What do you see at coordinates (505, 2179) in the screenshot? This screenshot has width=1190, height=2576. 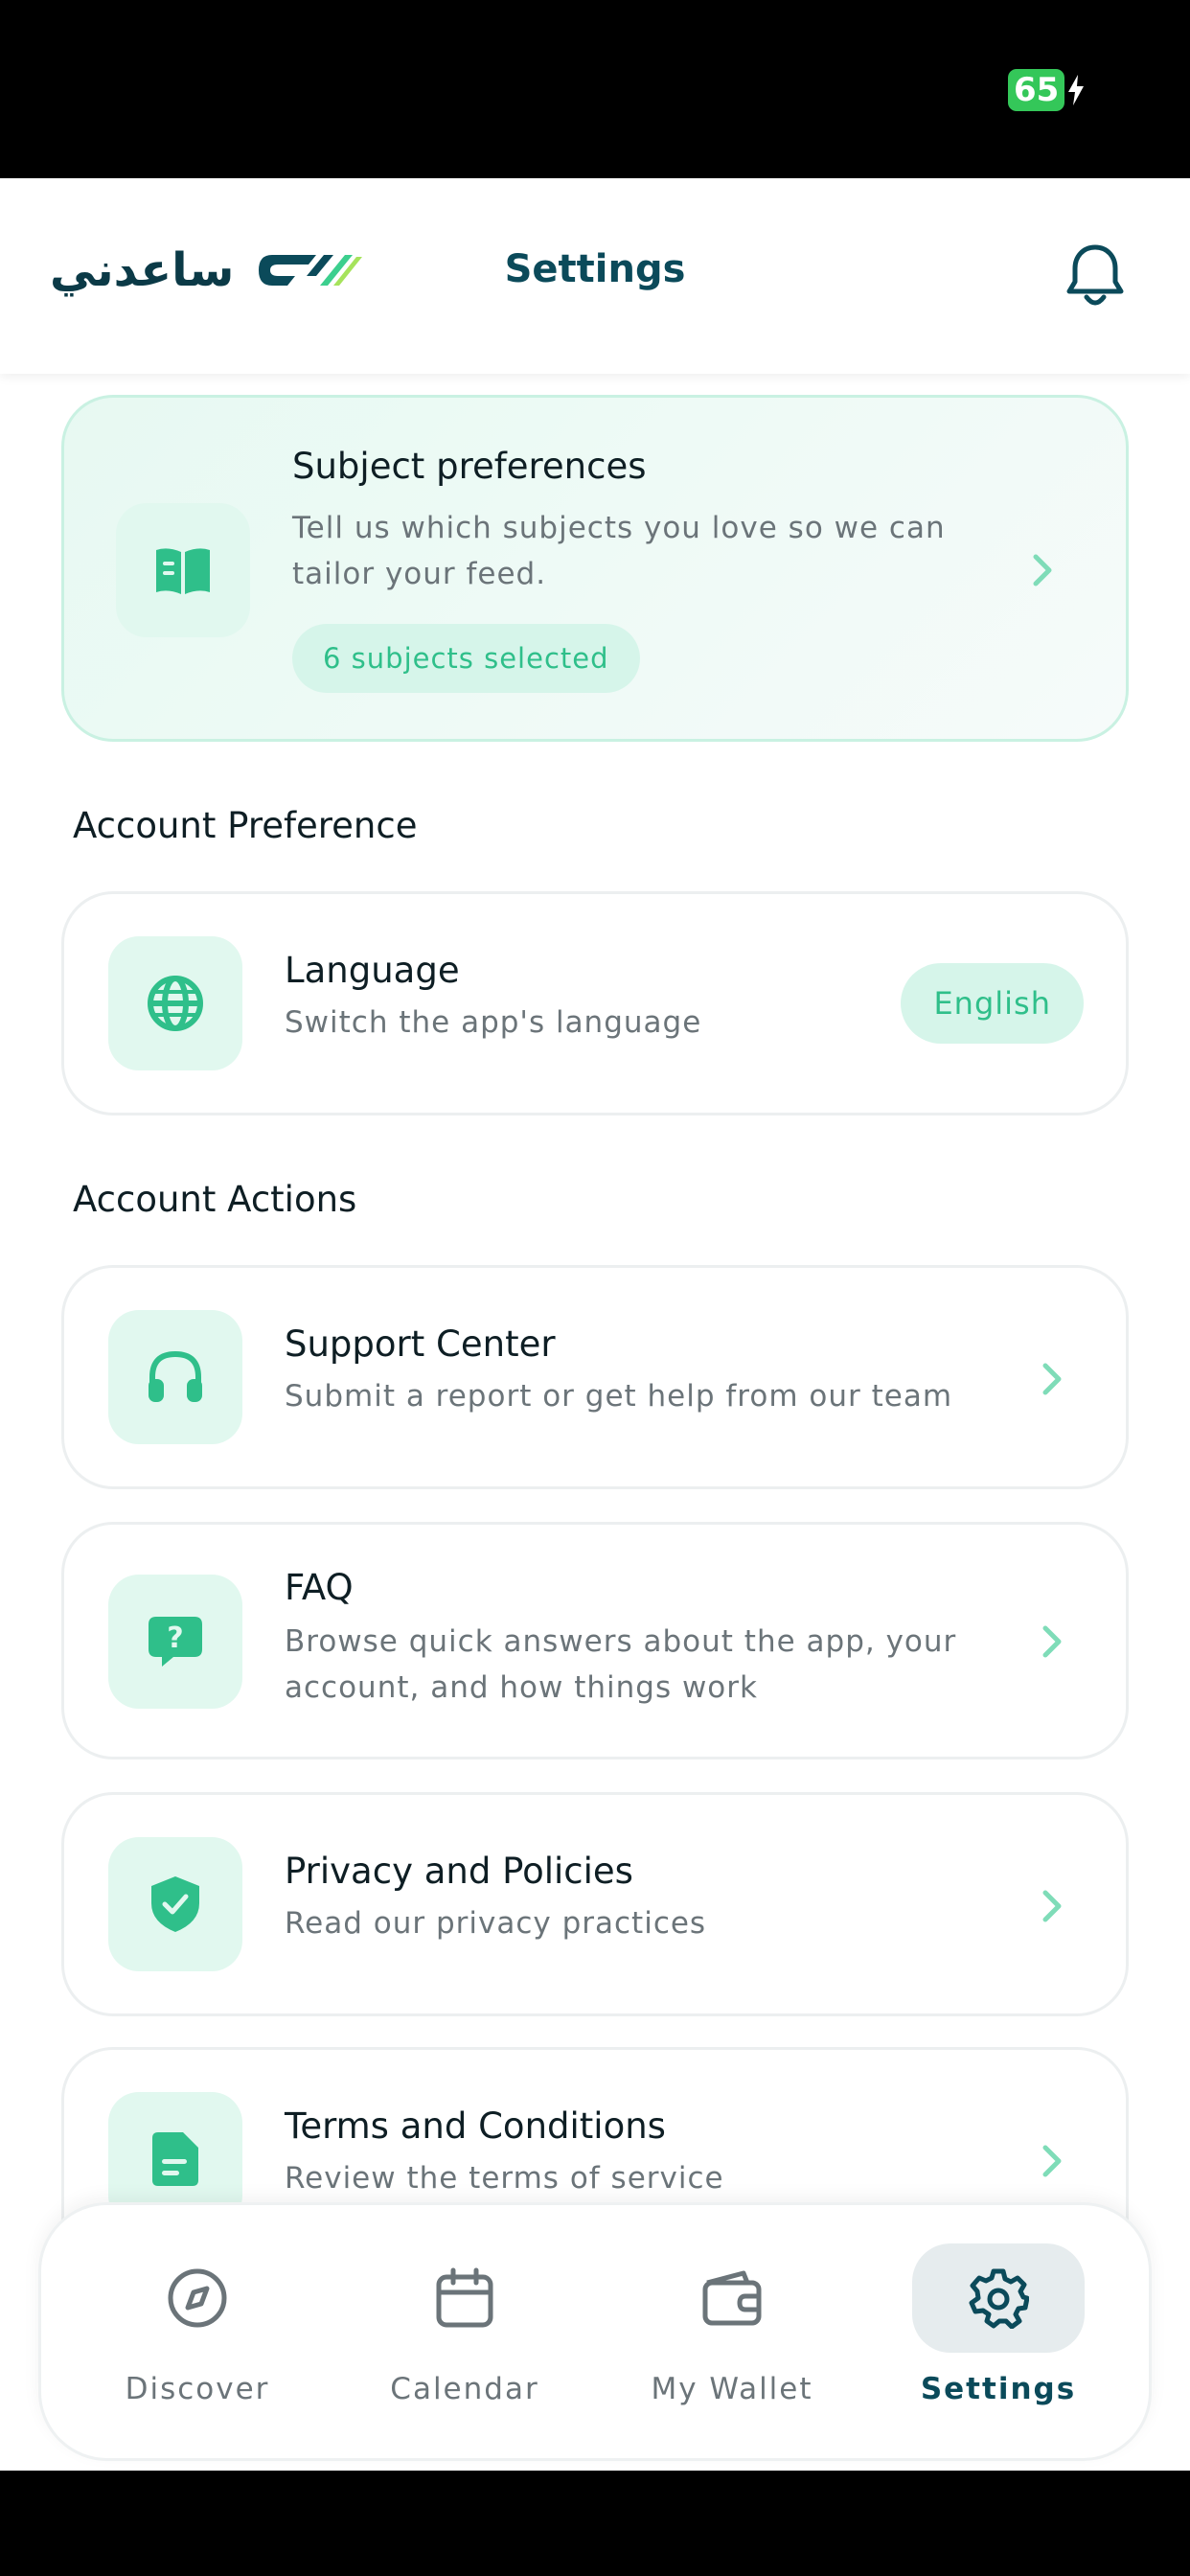 I see `terms-conditions-description: Review the terms of service` at bounding box center [505, 2179].